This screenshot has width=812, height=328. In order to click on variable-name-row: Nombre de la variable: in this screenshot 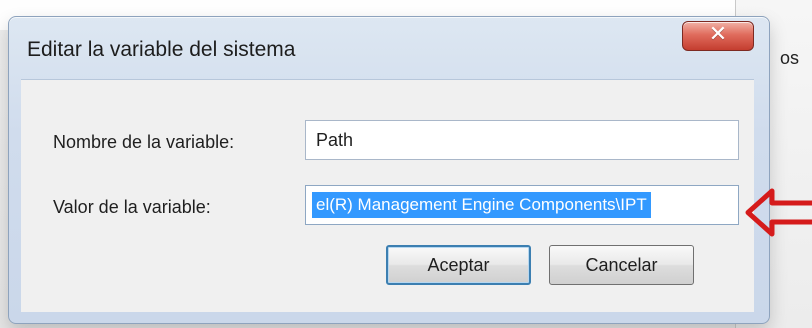, I will do `click(387, 142)`.